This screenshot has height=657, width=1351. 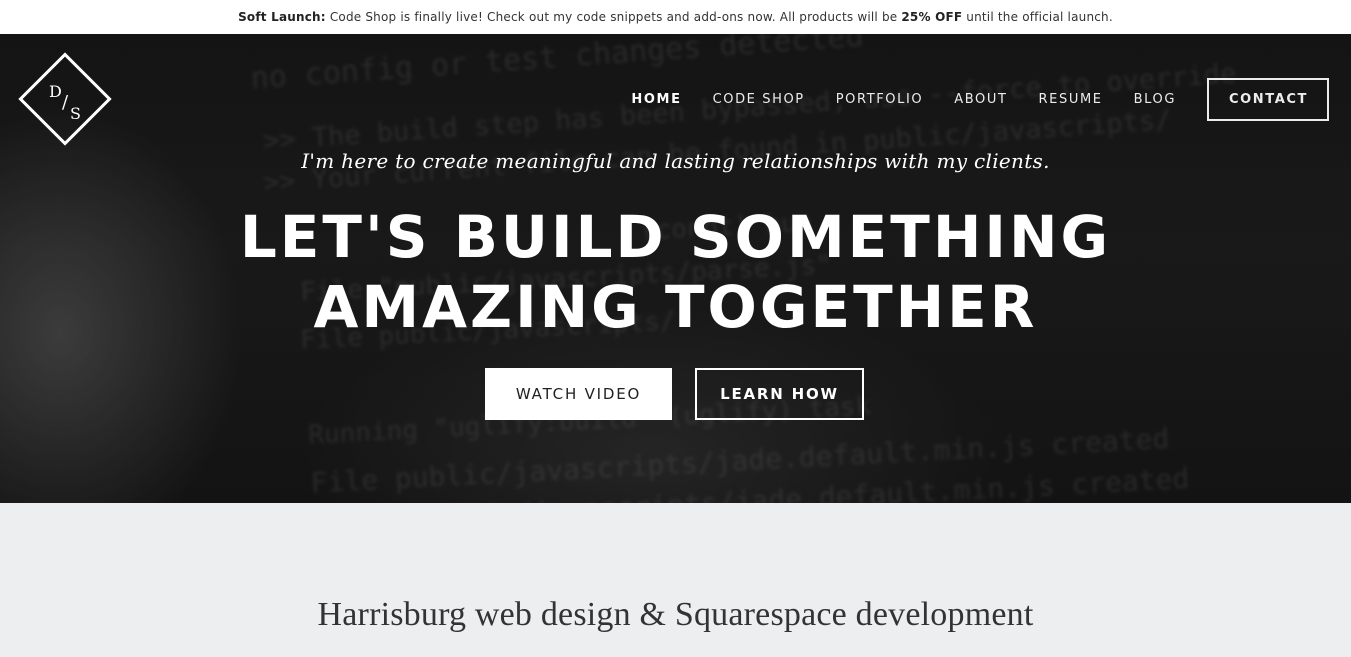 I want to click on logo-letter-s: S, so click(x=75, y=113).